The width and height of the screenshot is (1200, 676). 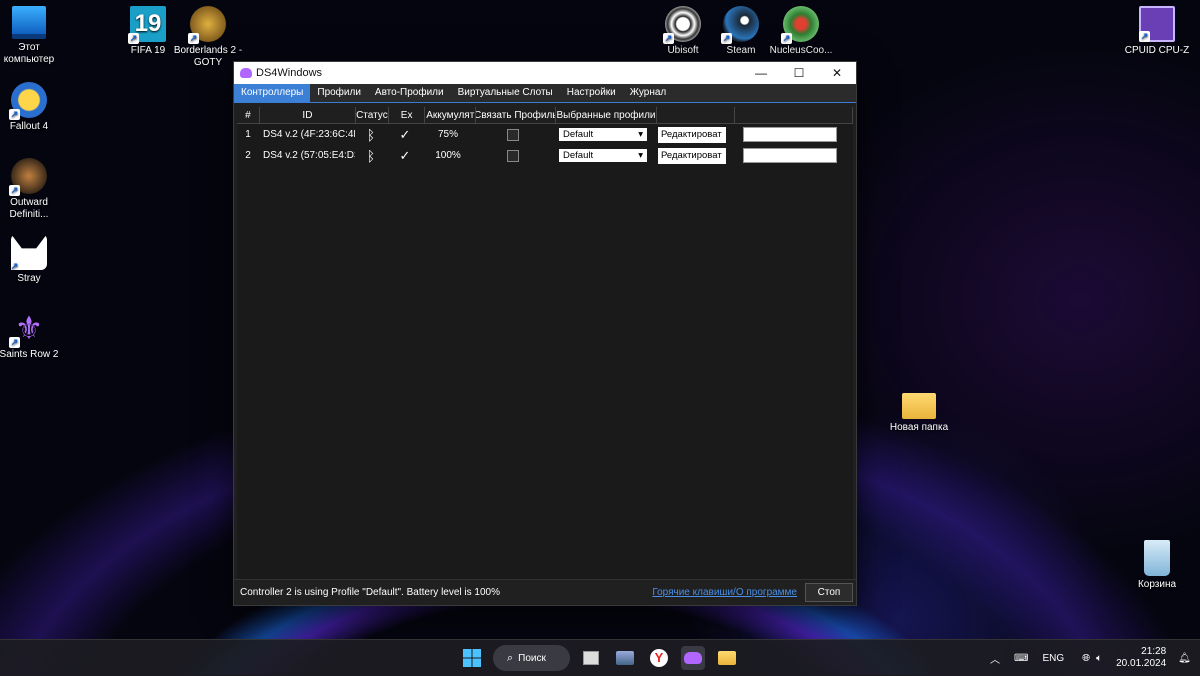 What do you see at coordinates (405, 134) in the screenshot?
I see `check-icon: ✓` at bounding box center [405, 134].